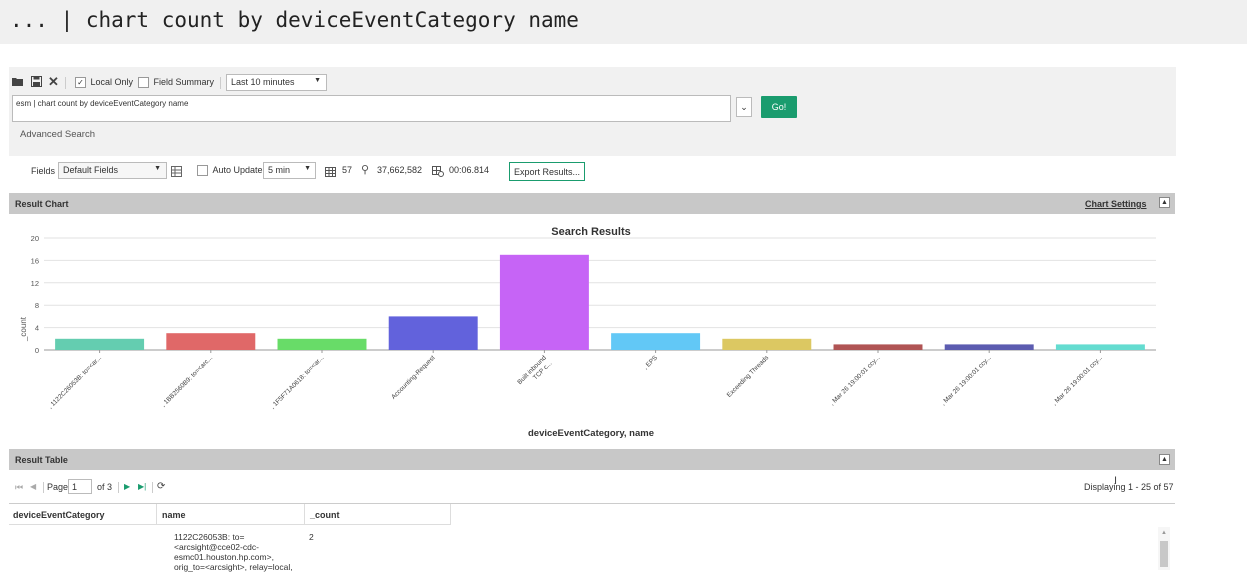  Describe the element at coordinates (1164, 554) in the screenshot. I see `scrollbar-thumb` at that location.